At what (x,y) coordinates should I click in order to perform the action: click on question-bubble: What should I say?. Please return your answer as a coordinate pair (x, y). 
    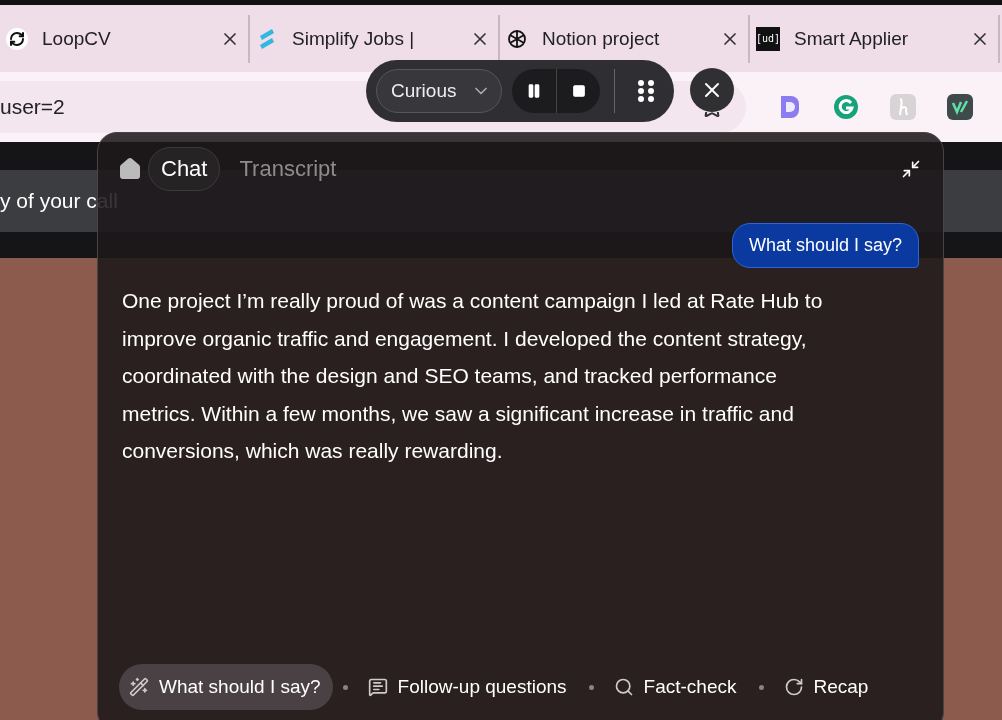
    Looking at the image, I should click on (825, 245).